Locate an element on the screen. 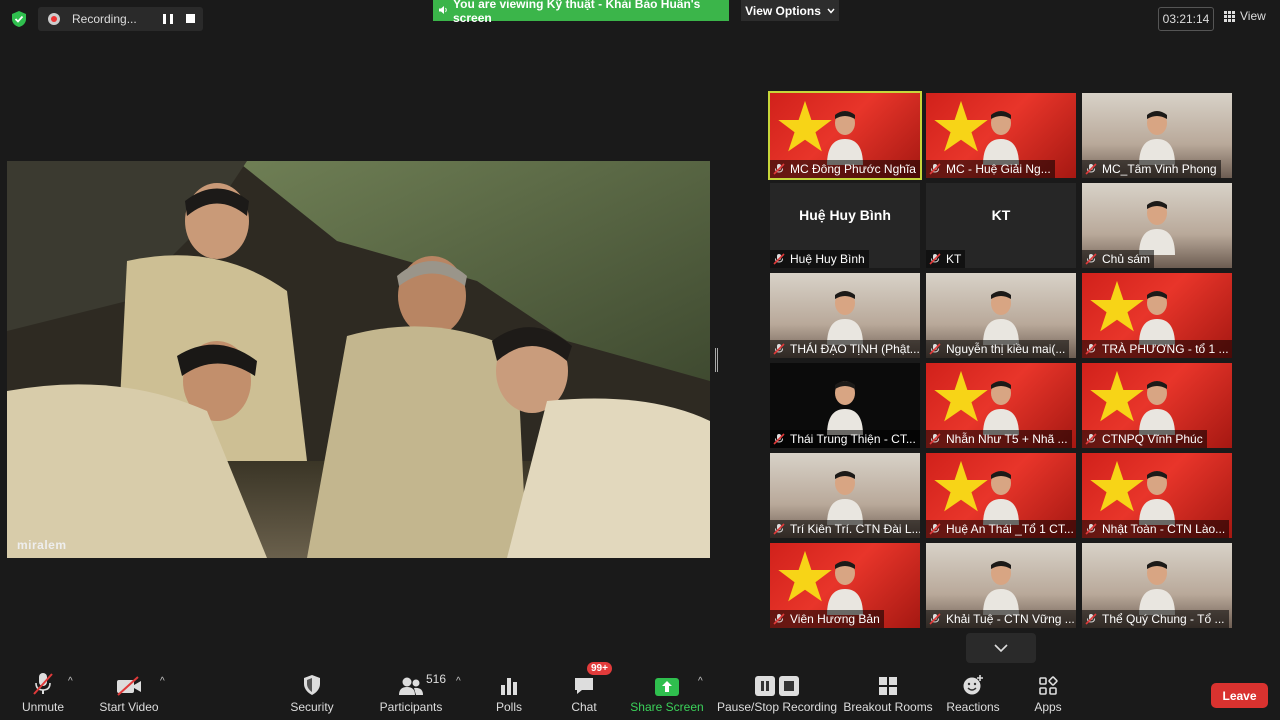 The width and height of the screenshot is (1280, 720). unmute-button: Unmute is located at coordinates (44, 690).